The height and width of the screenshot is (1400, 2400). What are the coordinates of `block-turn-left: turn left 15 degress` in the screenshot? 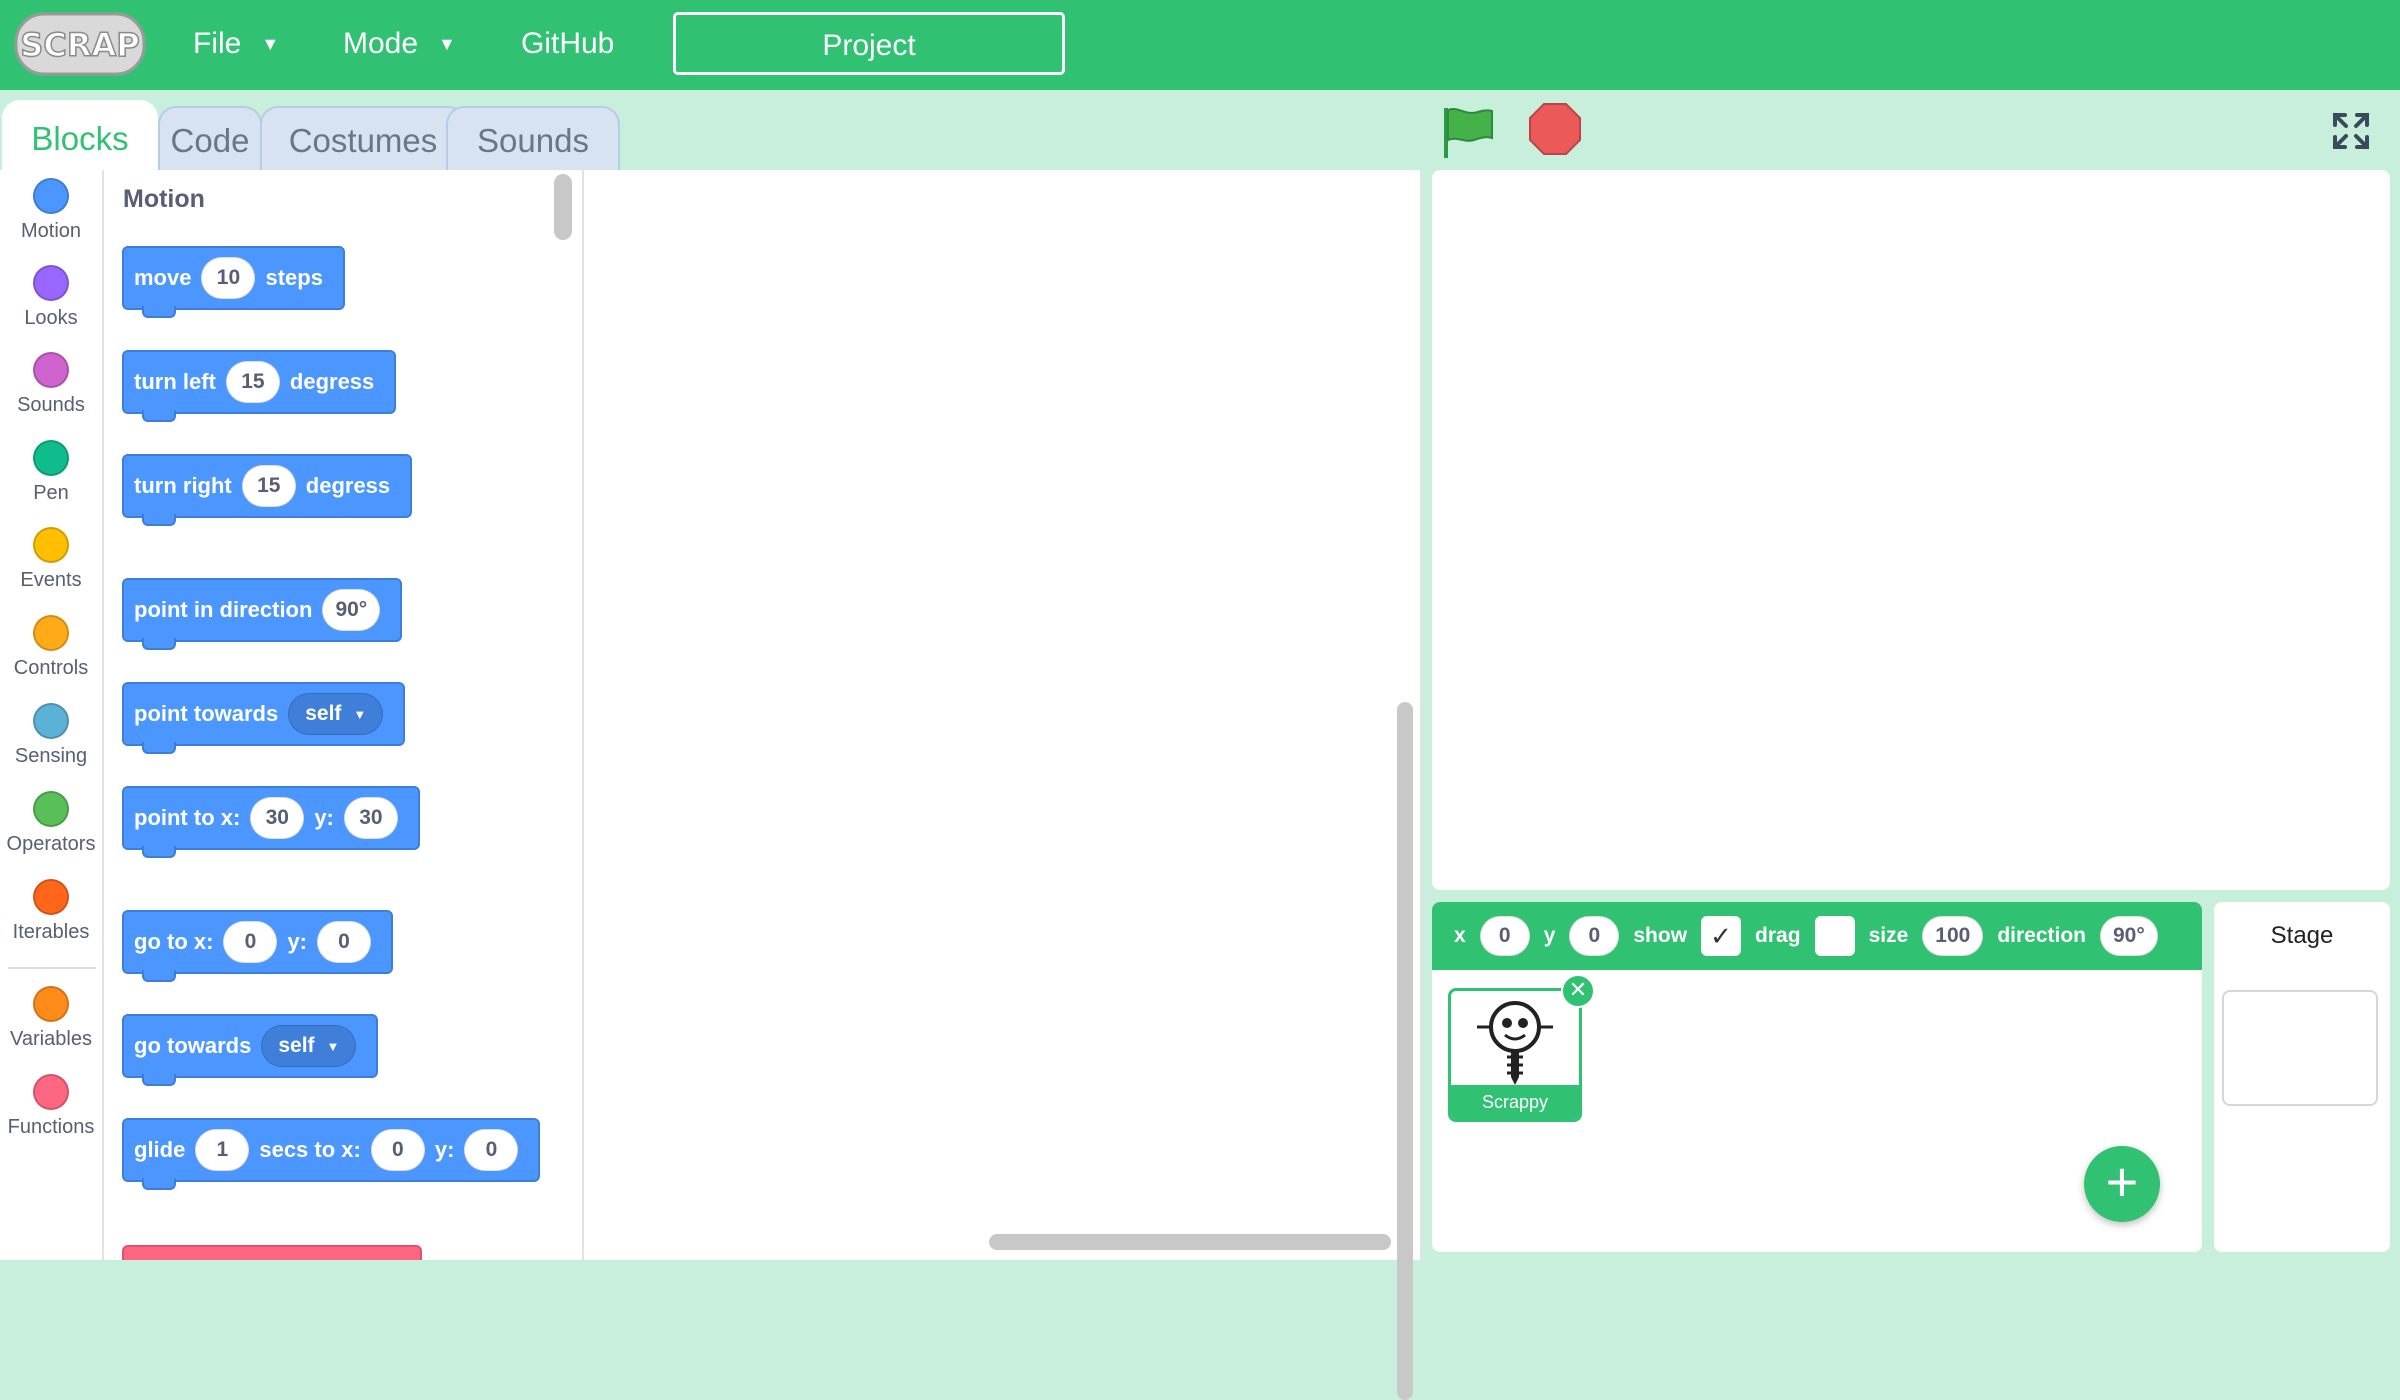 It's located at (259, 386).